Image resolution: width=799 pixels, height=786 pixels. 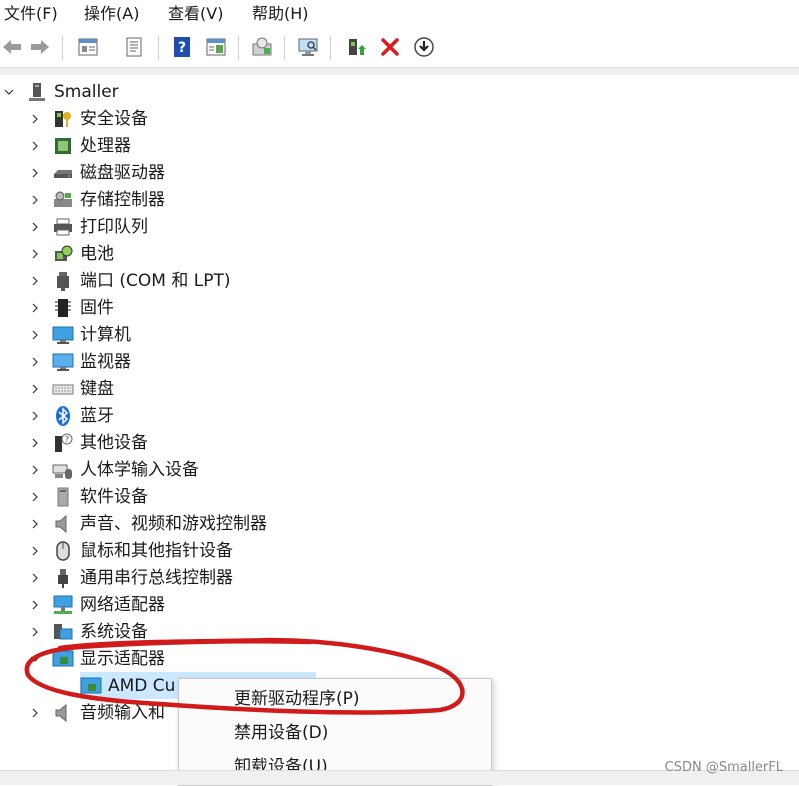 I want to click on back-arrow-icon, so click(x=12, y=47).